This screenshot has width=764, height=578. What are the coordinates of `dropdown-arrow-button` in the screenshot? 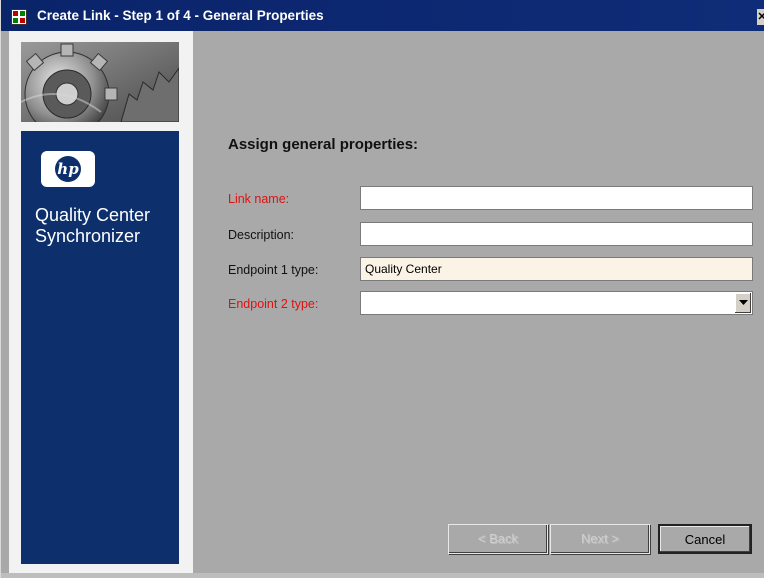 It's located at (742, 303).